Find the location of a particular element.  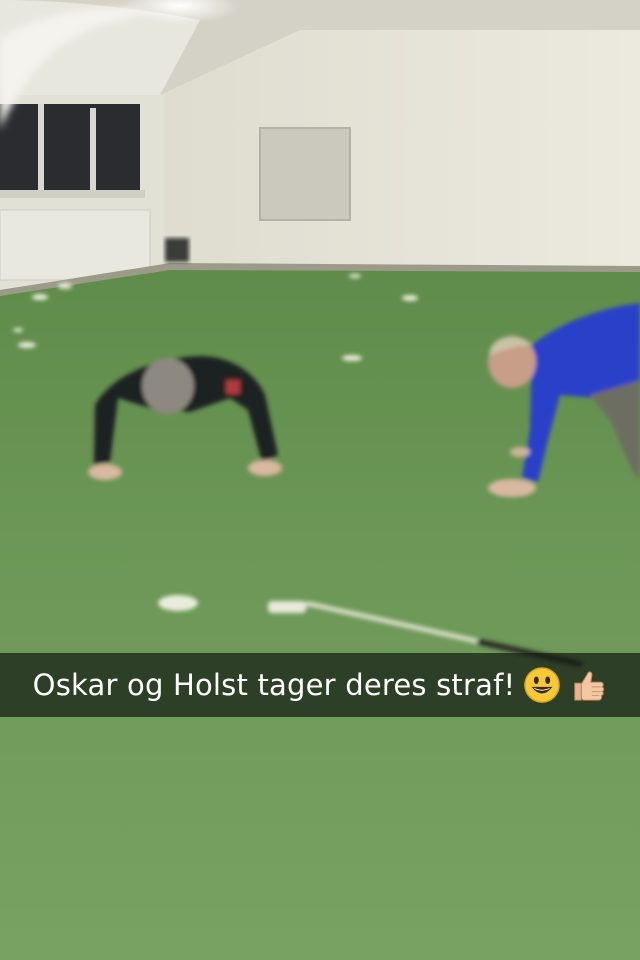

caption-text: Oskar og Holst tager deres straf! is located at coordinates (274, 685).